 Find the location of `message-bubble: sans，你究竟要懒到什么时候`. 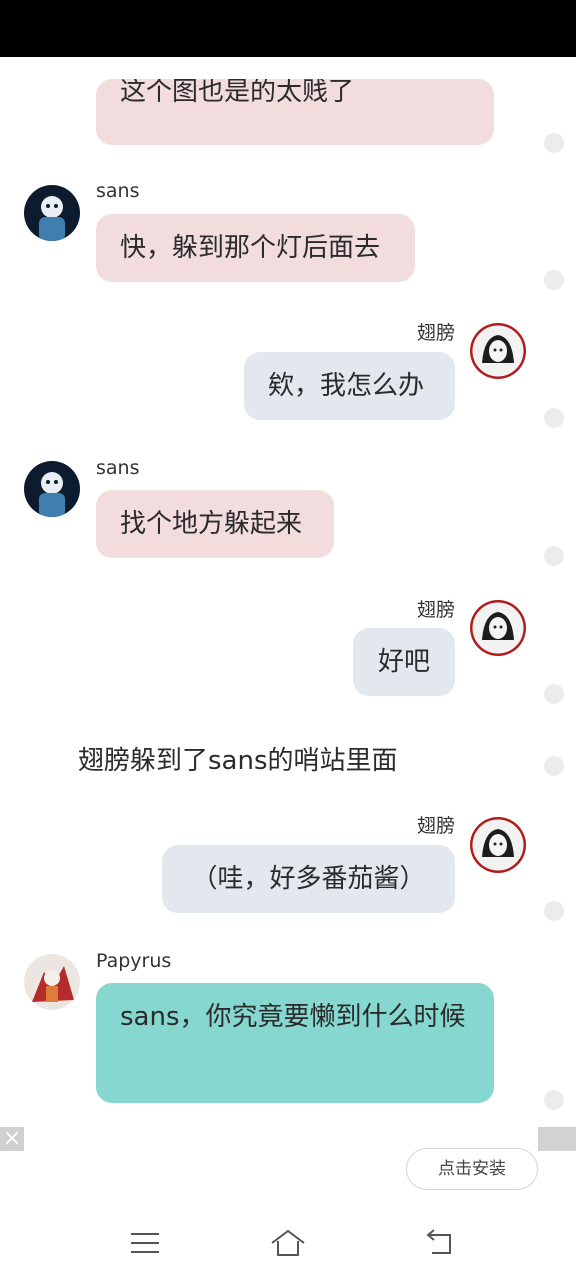

message-bubble: sans，你究竟要懒到什么时候 is located at coordinates (295, 1043).